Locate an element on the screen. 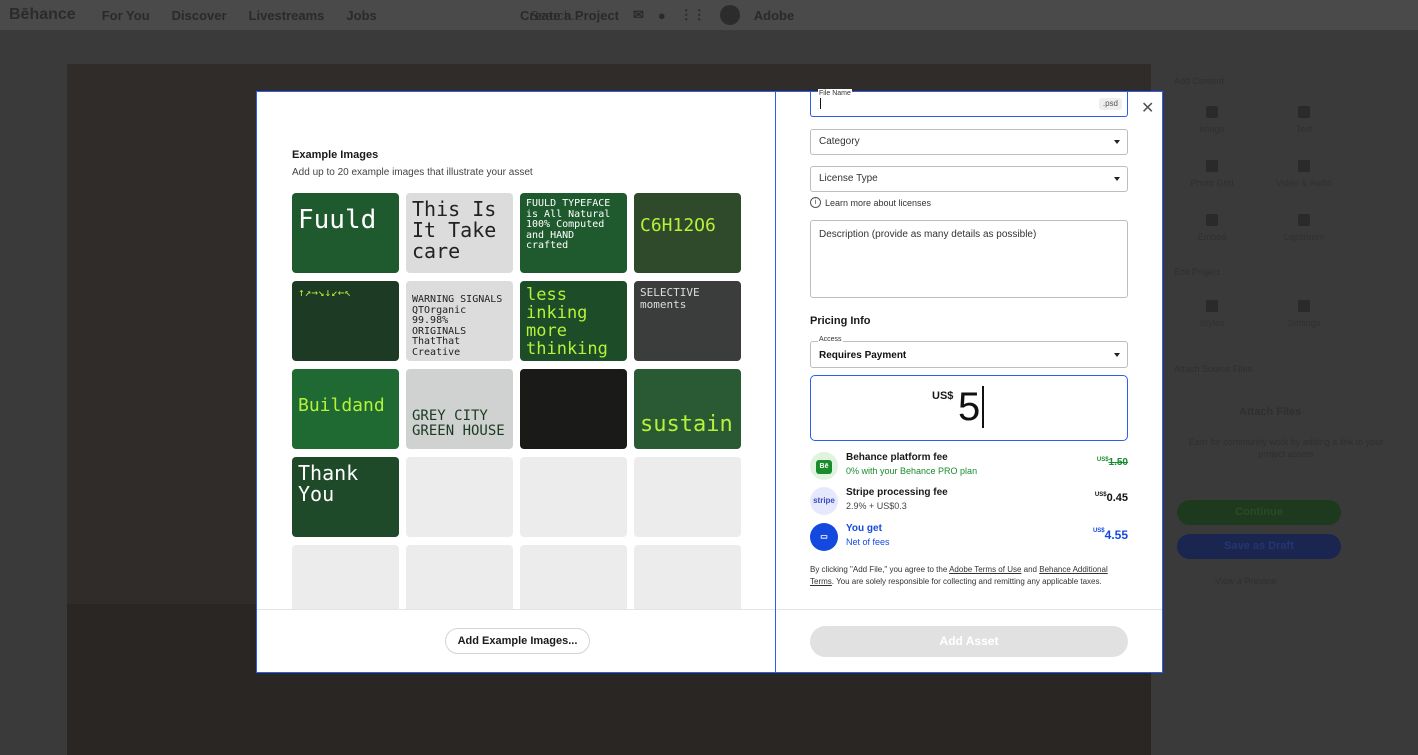 This screenshot has width=1418, height=755. wallet-icon: ▭ is located at coordinates (824, 537).